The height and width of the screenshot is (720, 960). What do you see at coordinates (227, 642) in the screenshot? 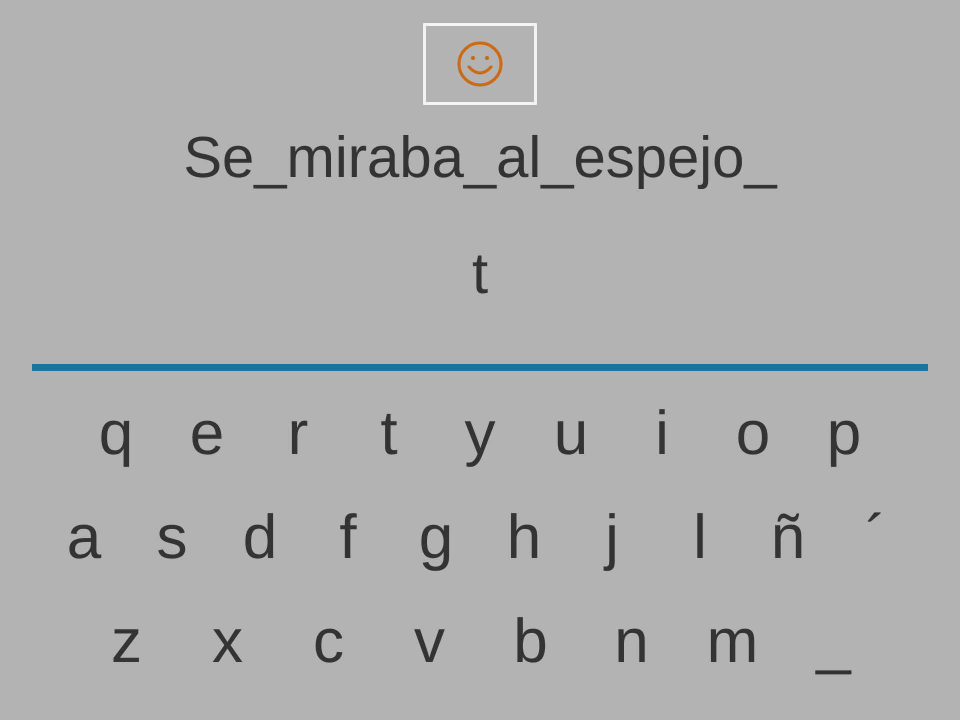
I see `key-button: x` at bounding box center [227, 642].